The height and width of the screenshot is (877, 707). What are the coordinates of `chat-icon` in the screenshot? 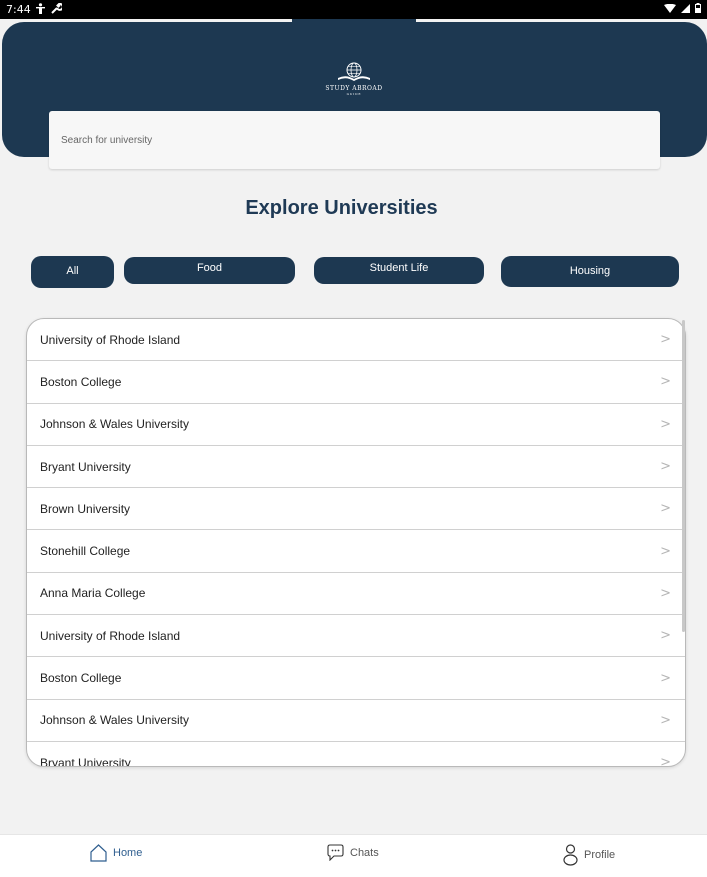 It's located at (335, 852).